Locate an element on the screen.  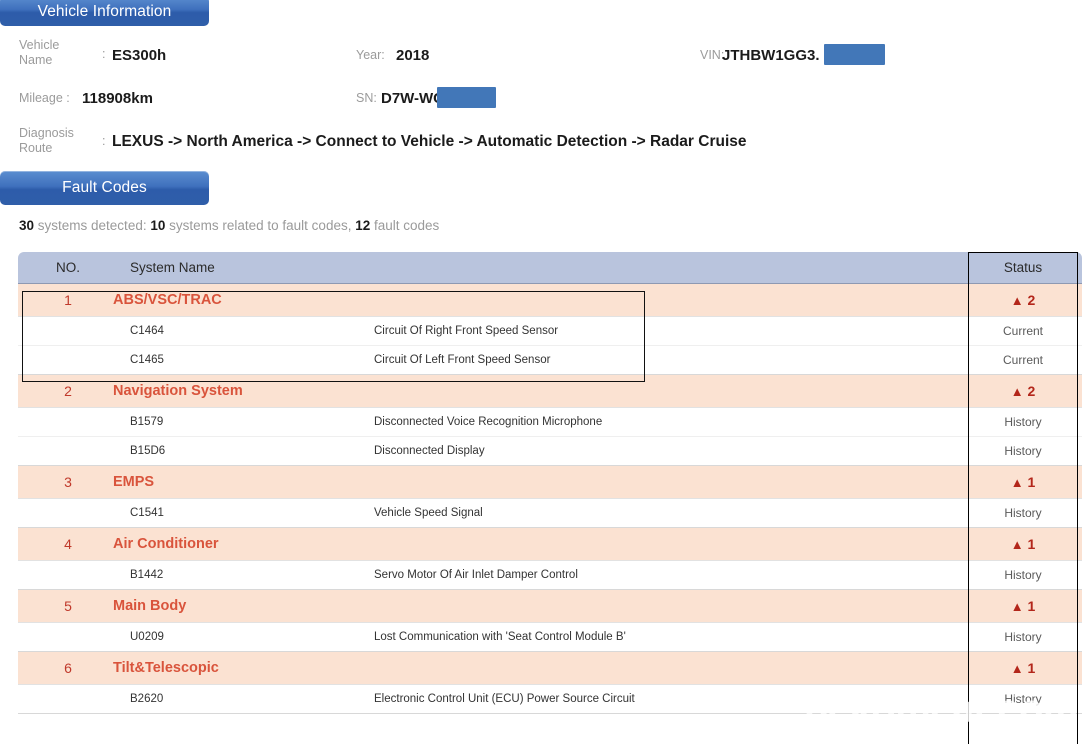
table-header-row: NO. System Name Status is located at coordinates (550, 268).